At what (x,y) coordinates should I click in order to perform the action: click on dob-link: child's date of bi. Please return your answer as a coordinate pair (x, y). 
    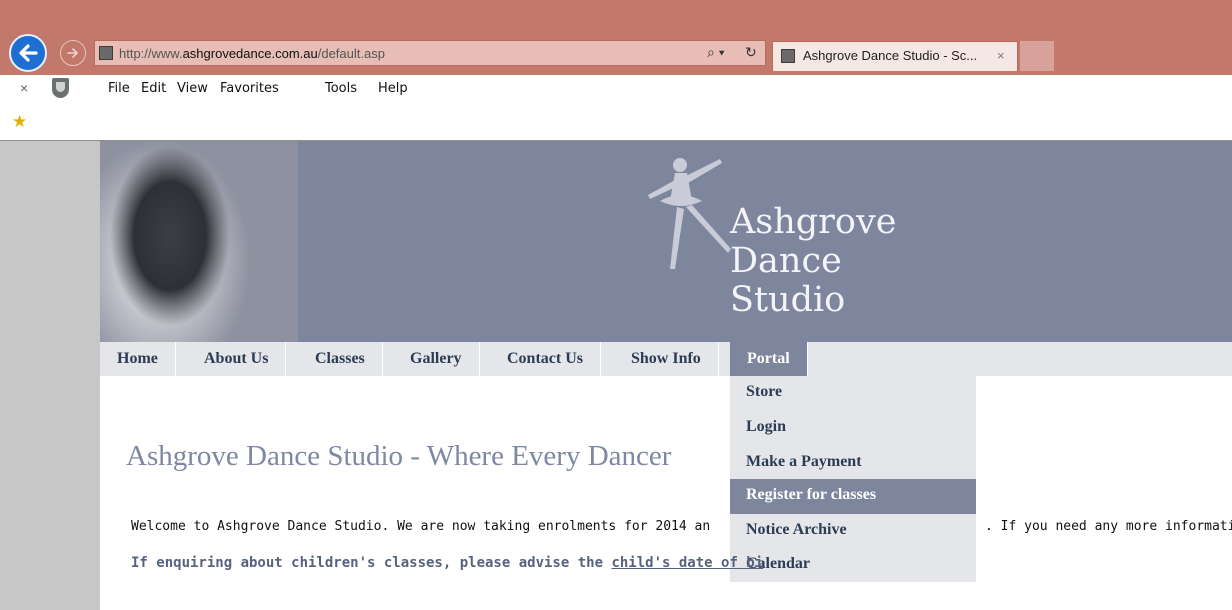
    Looking at the image, I should click on (687, 563).